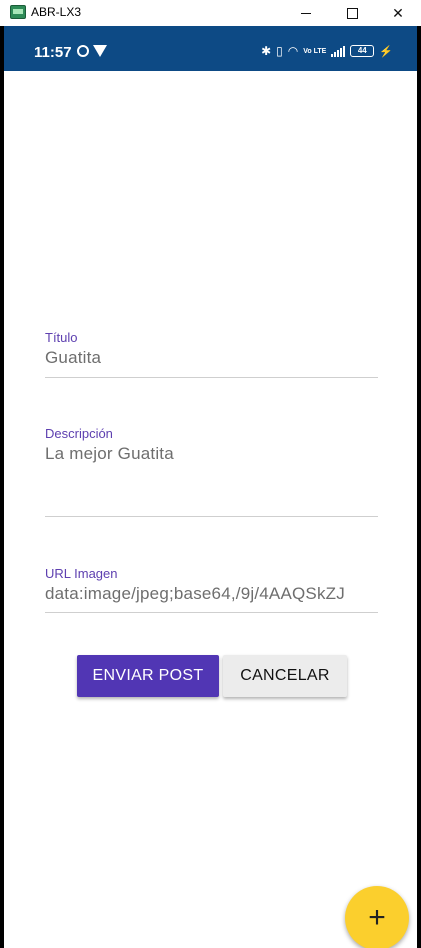 The image size is (421, 948). Describe the element at coordinates (362, 51) in the screenshot. I see `battery-icon: 44` at that location.